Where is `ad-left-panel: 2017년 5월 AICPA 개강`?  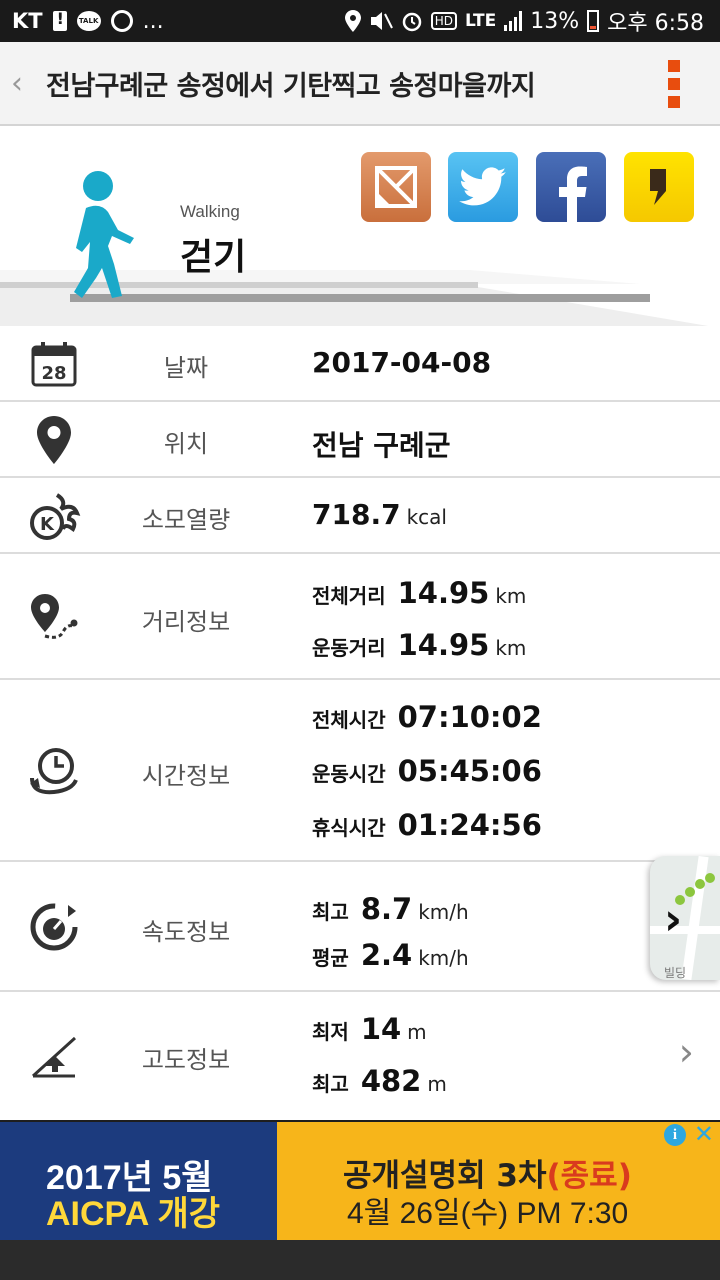
ad-left-panel: 2017년 5월 AICPA 개강 is located at coordinates (138, 1181).